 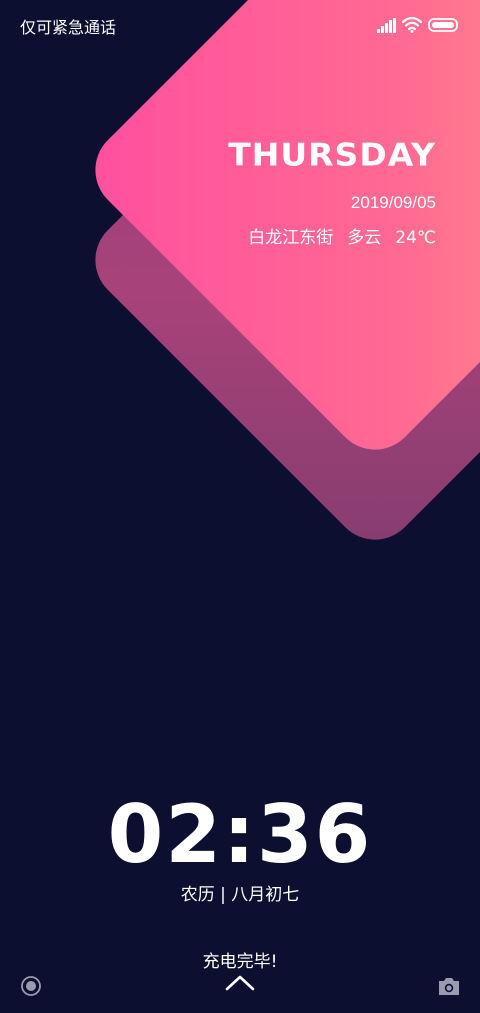 I want to click on date-text: 2019/09/05, so click(x=393, y=202).